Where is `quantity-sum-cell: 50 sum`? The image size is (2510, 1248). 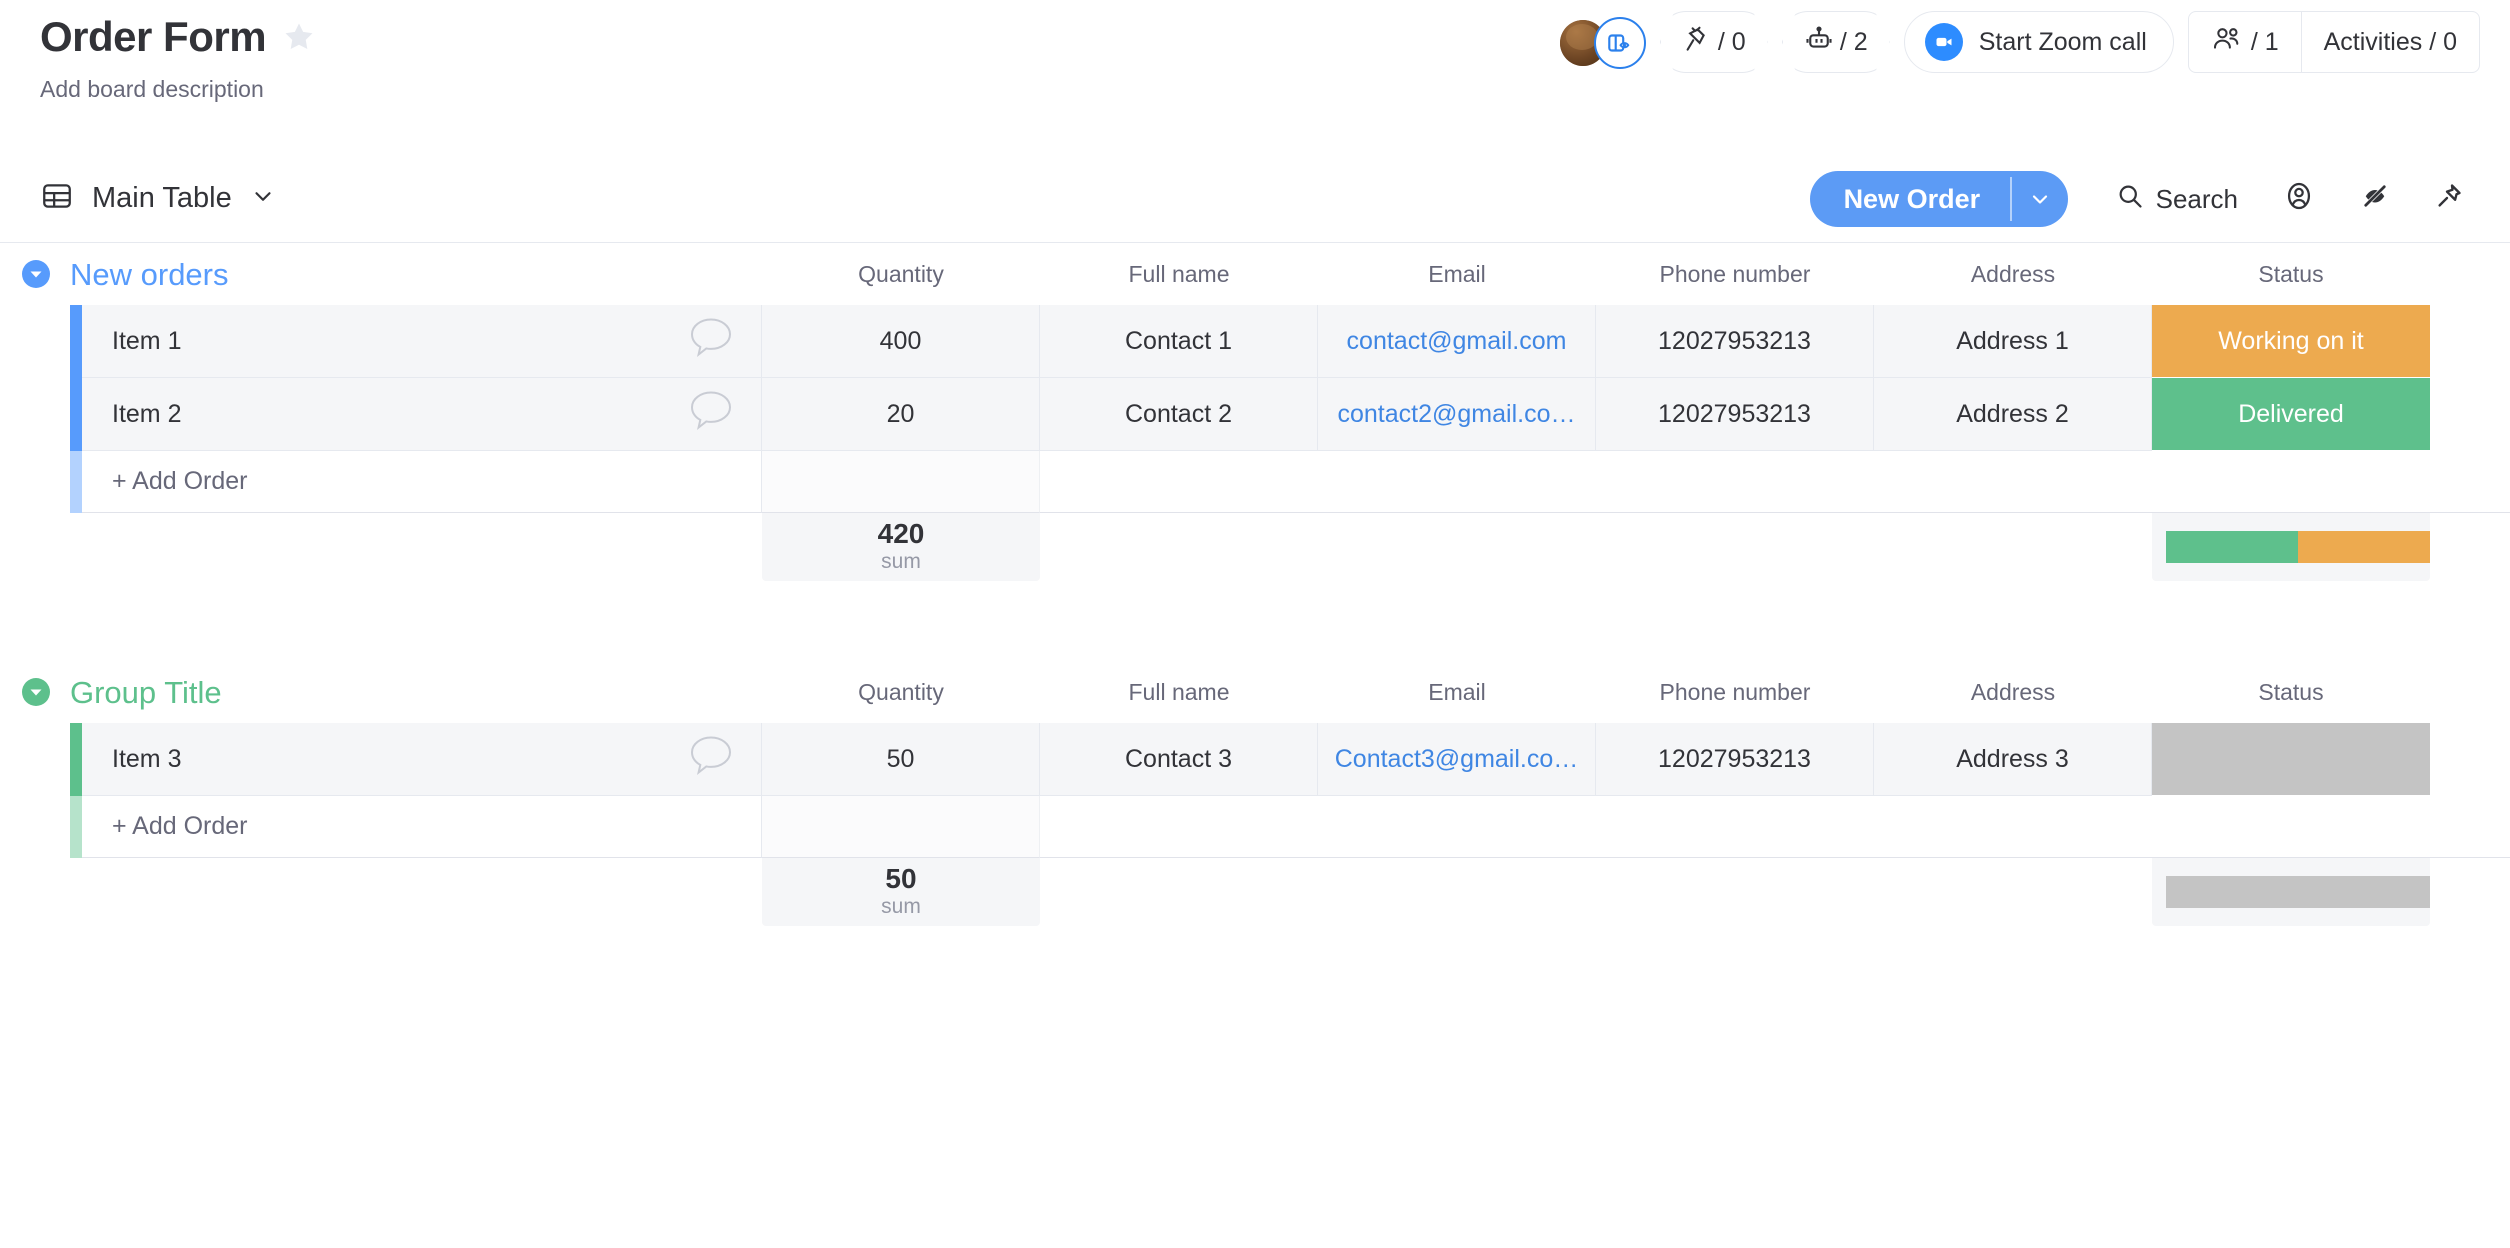
quantity-sum-cell: 50 sum is located at coordinates (901, 892).